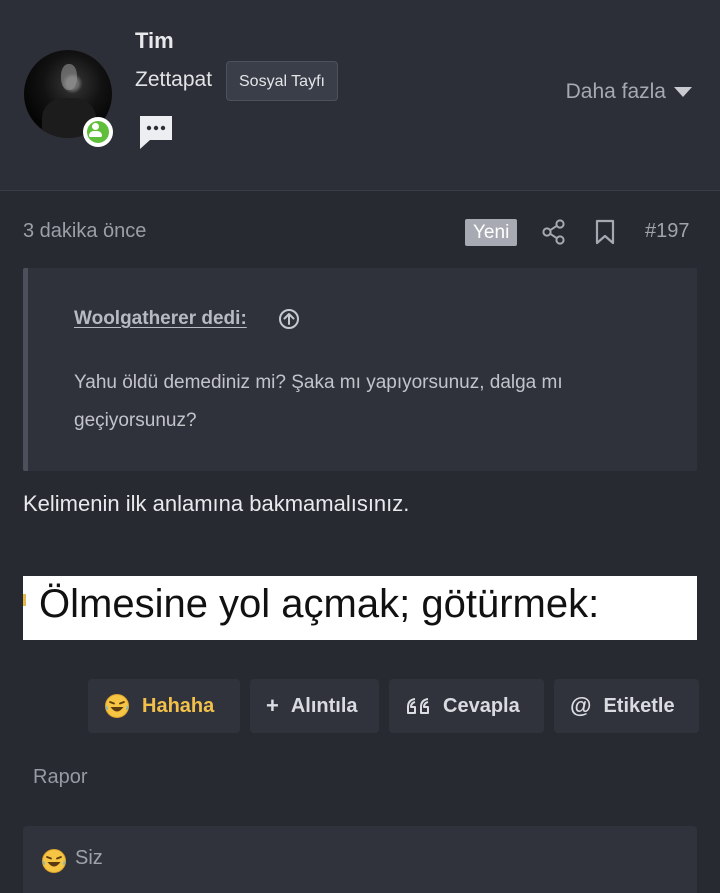  What do you see at coordinates (554, 232) in the screenshot?
I see `share-icon` at bounding box center [554, 232].